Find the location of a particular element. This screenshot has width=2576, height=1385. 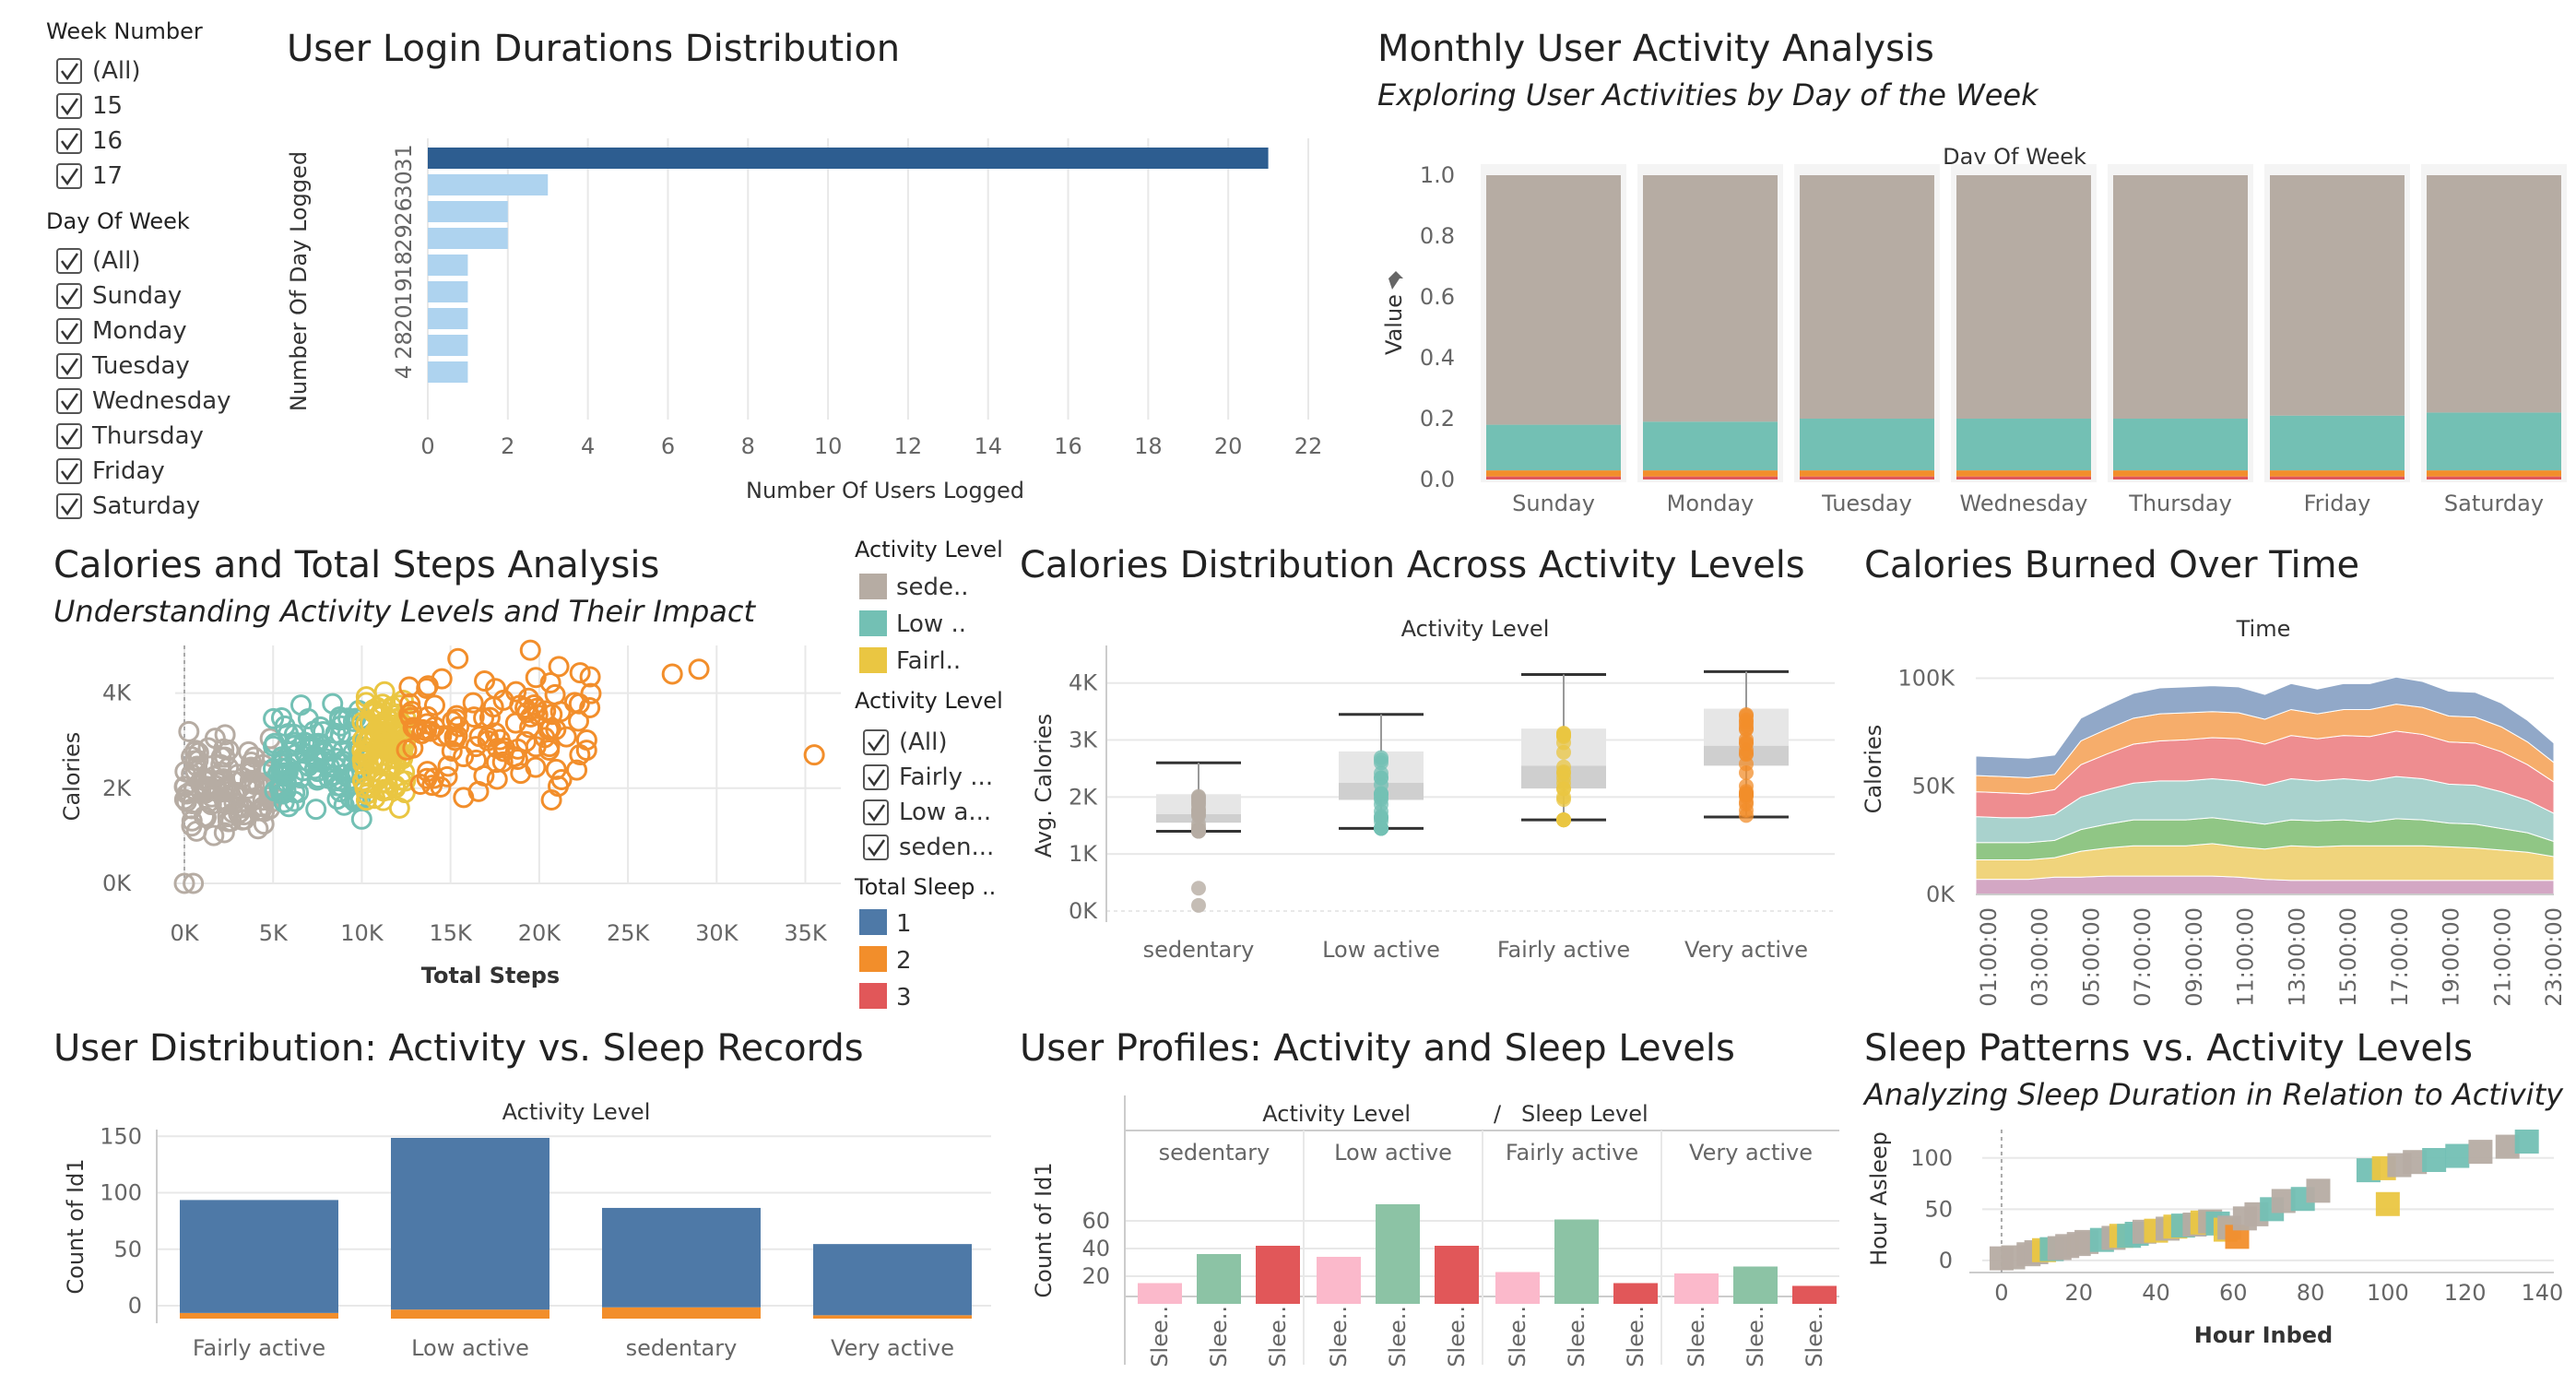

day-filter-item: Sunday is located at coordinates (119, 296).